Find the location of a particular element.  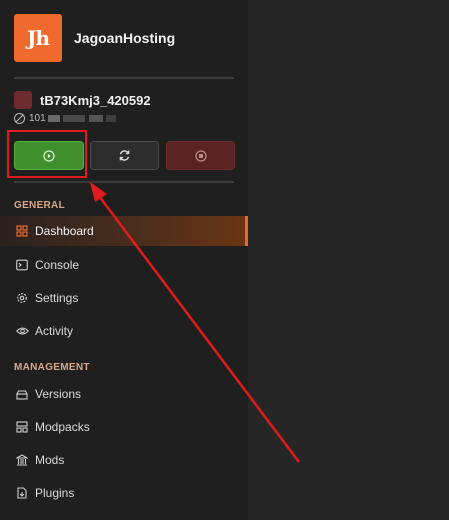

terminal-icon is located at coordinates (22, 265).